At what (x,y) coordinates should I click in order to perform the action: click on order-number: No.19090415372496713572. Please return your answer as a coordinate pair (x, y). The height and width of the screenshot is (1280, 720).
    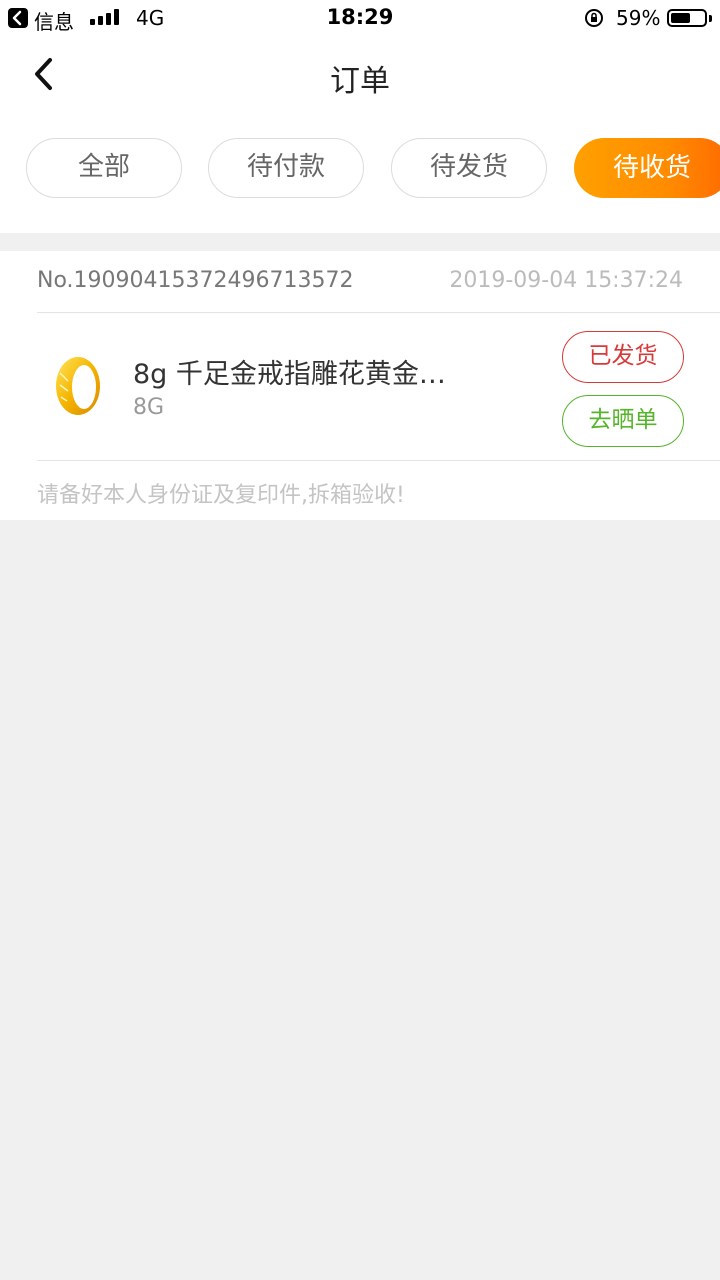
    Looking at the image, I should click on (195, 280).